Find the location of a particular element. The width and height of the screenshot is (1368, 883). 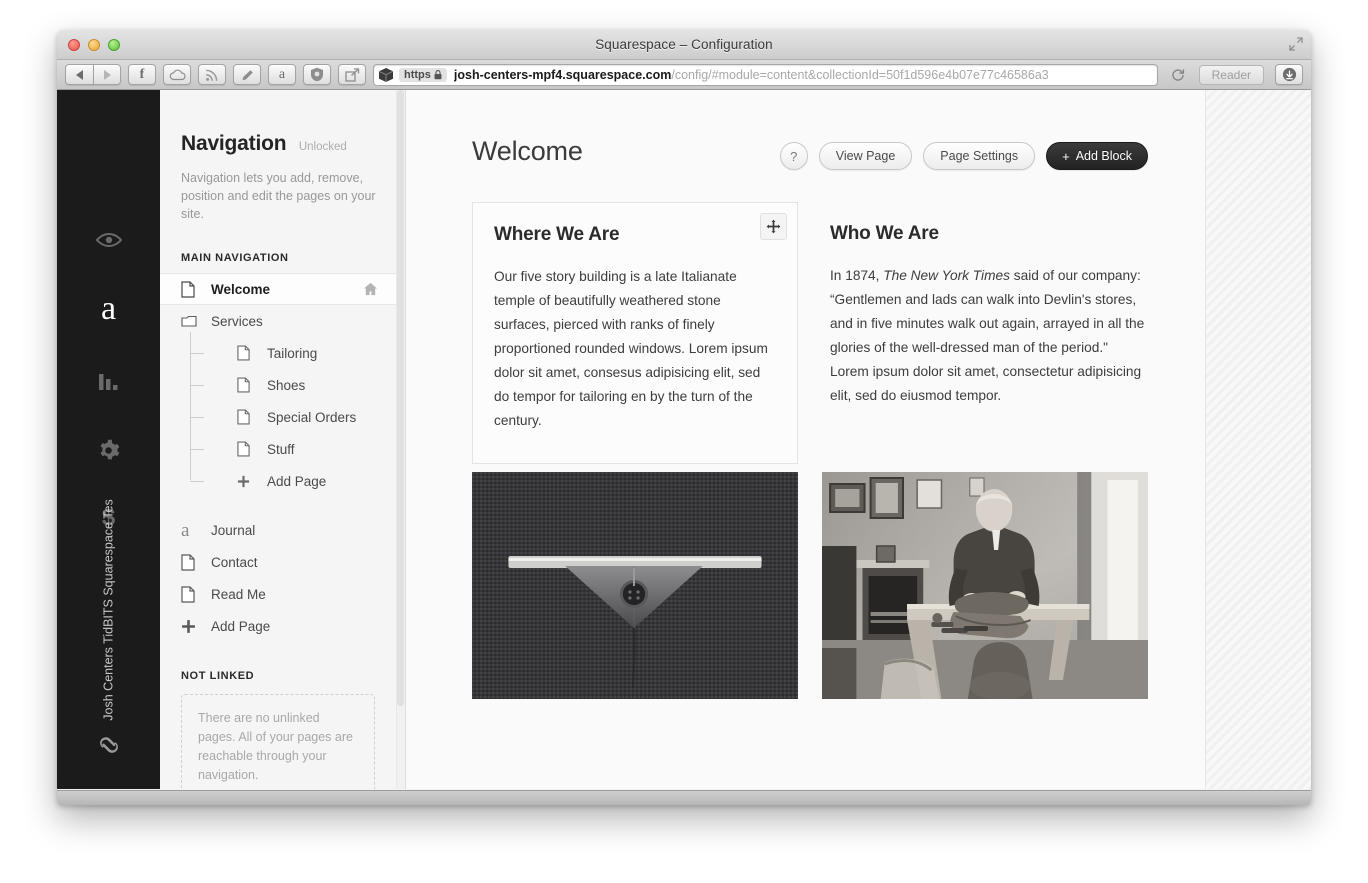

sidebar-item-stuff: Stuff is located at coordinates (278, 449).